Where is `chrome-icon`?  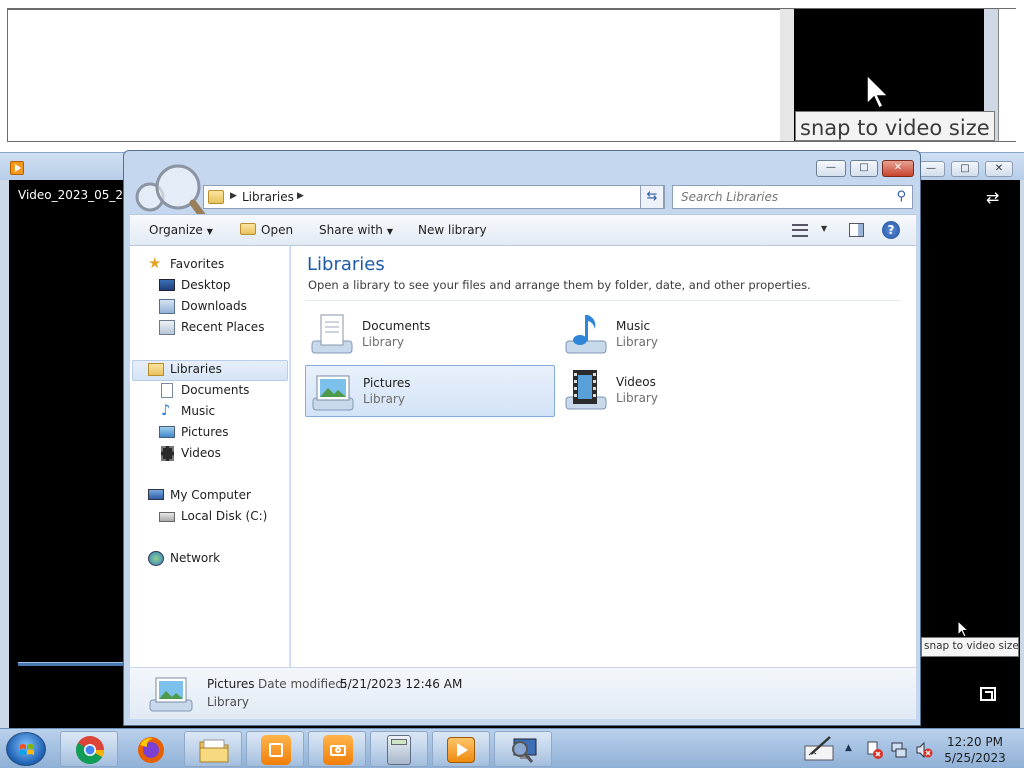
chrome-icon is located at coordinates (90, 750).